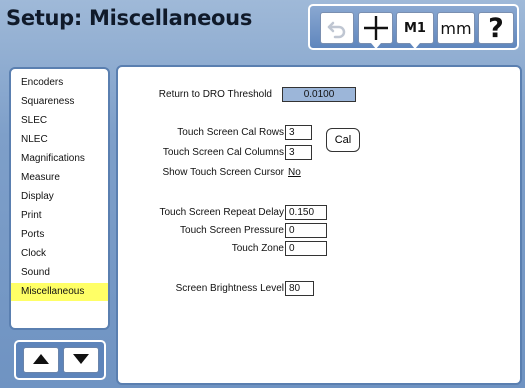 The image size is (525, 388). What do you see at coordinates (59, 159) in the screenshot?
I see `sidebar-item-magnifications: Magnifications` at bounding box center [59, 159].